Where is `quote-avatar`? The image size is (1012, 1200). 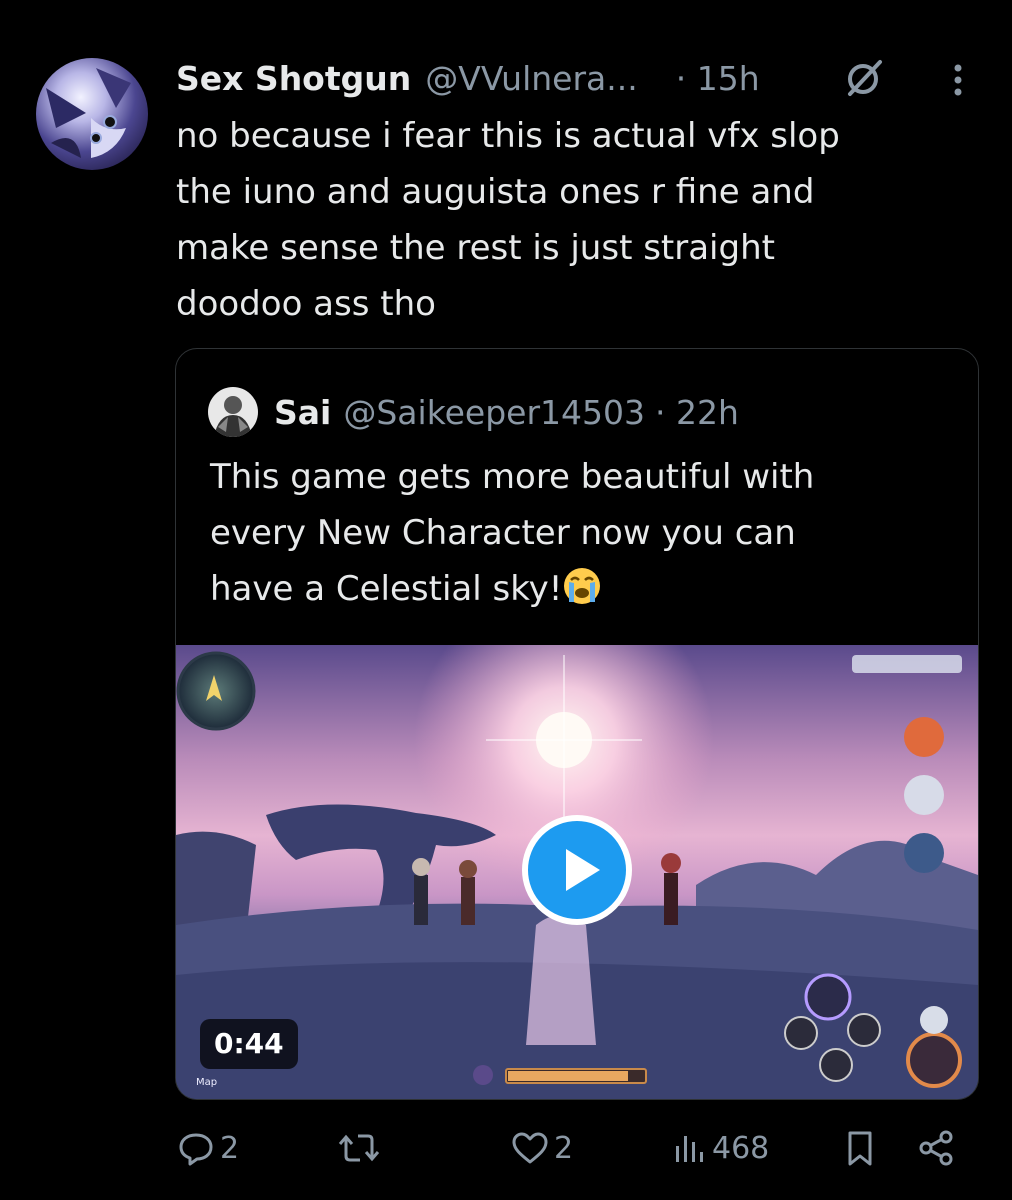 quote-avatar is located at coordinates (233, 412).